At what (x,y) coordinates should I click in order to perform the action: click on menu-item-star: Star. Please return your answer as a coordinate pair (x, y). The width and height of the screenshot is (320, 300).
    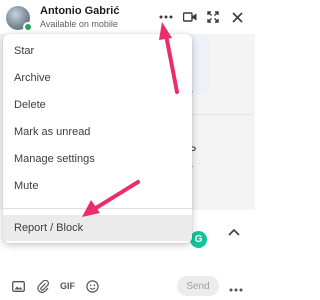
    Looking at the image, I should click on (97, 51).